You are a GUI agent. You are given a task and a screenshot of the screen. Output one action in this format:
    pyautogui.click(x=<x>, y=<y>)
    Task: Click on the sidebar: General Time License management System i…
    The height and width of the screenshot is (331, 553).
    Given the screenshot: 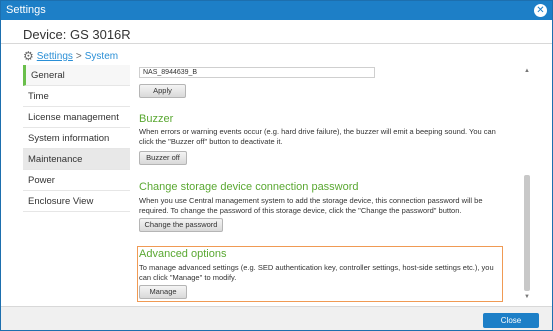 What is the action you would take?
    pyautogui.click(x=76, y=138)
    